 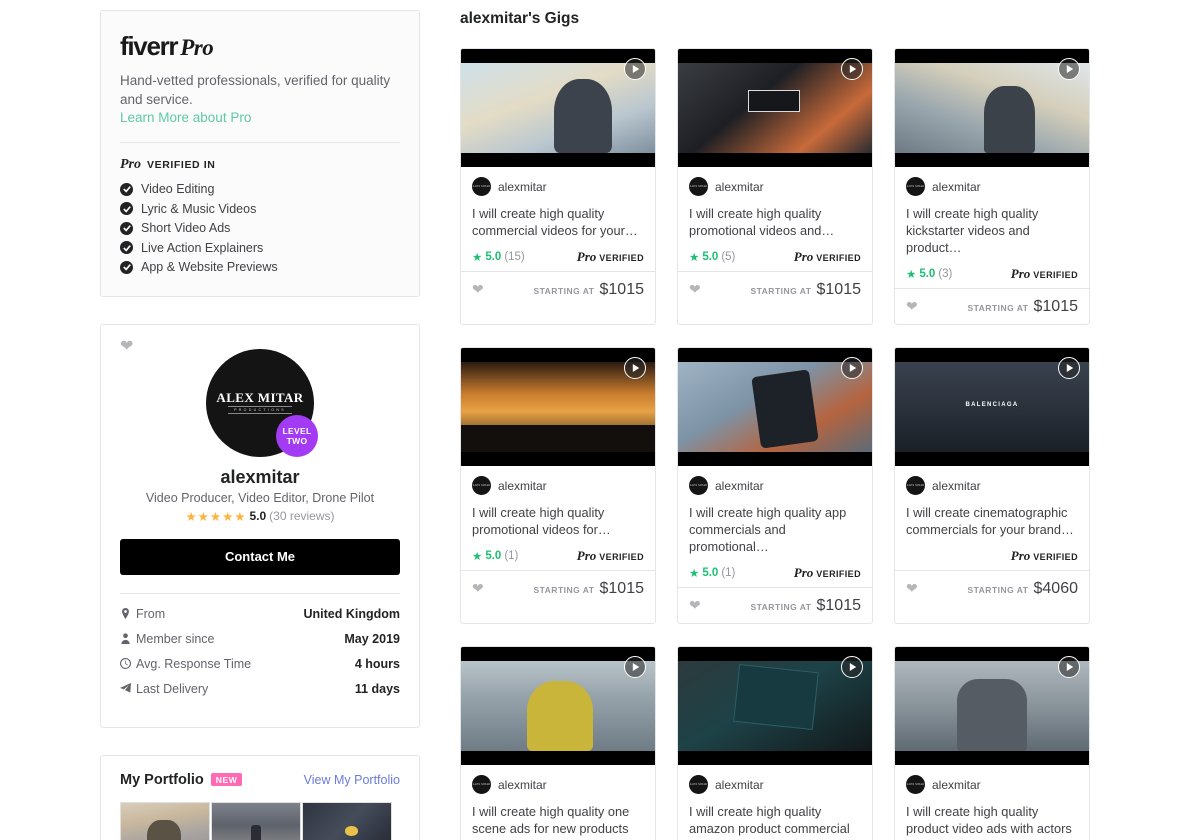 What do you see at coordinates (558, 257) in the screenshot?
I see `gig-meta: ★ 5.0 (15) Pro VERIFIED` at bounding box center [558, 257].